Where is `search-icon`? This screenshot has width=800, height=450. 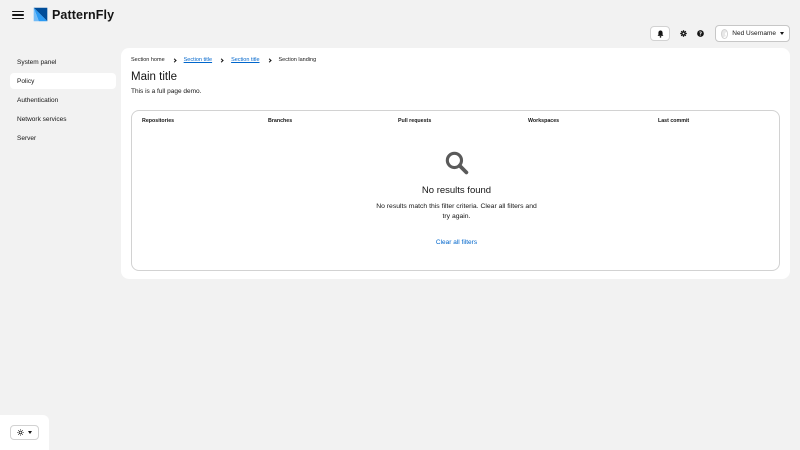 search-icon is located at coordinates (457, 163).